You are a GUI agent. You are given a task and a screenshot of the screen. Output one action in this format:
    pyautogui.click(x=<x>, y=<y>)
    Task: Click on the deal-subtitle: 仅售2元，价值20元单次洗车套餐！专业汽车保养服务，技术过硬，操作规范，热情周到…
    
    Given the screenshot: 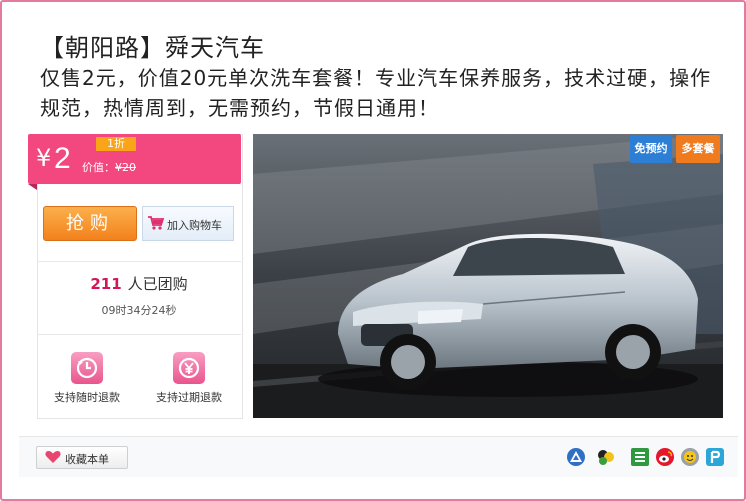 What is the action you would take?
    pyautogui.click(x=376, y=93)
    